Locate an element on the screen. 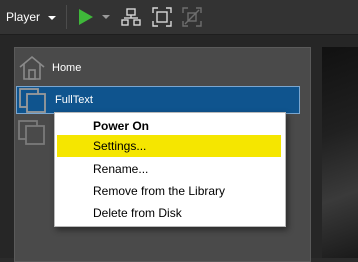 The image size is (358, 262). unity-disabled-icon is located at coordinates (192, 17).